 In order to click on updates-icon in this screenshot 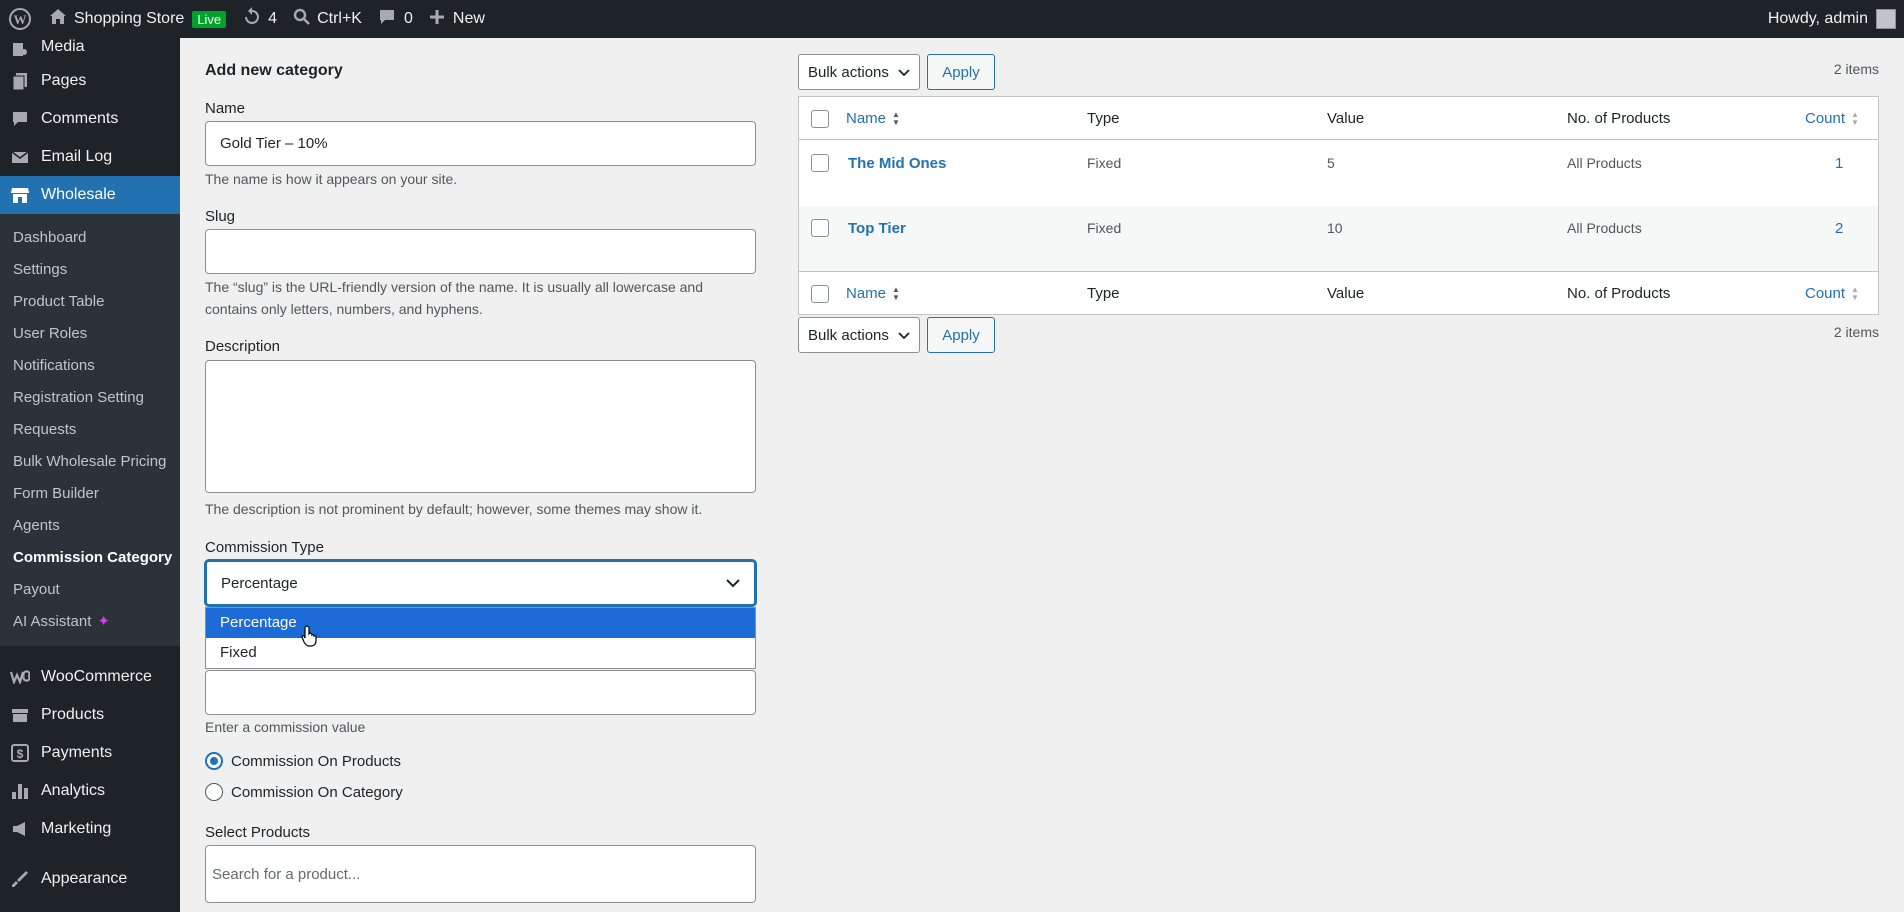, I will do `click(252, 19)`.